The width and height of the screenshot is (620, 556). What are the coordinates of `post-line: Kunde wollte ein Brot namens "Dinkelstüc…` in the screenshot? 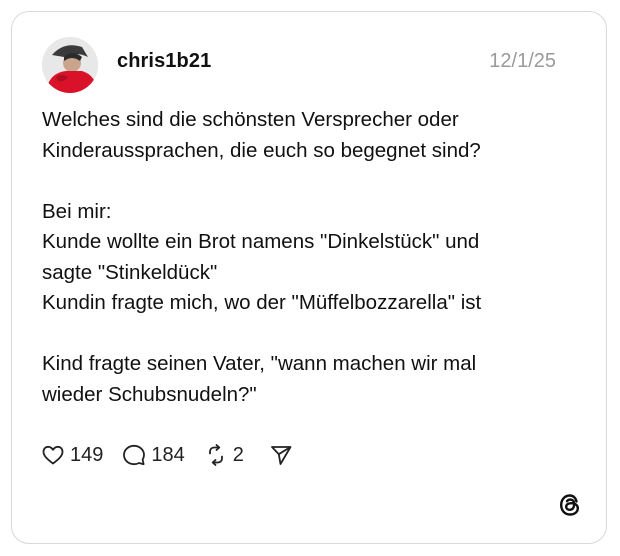 It's located at (261, 241).